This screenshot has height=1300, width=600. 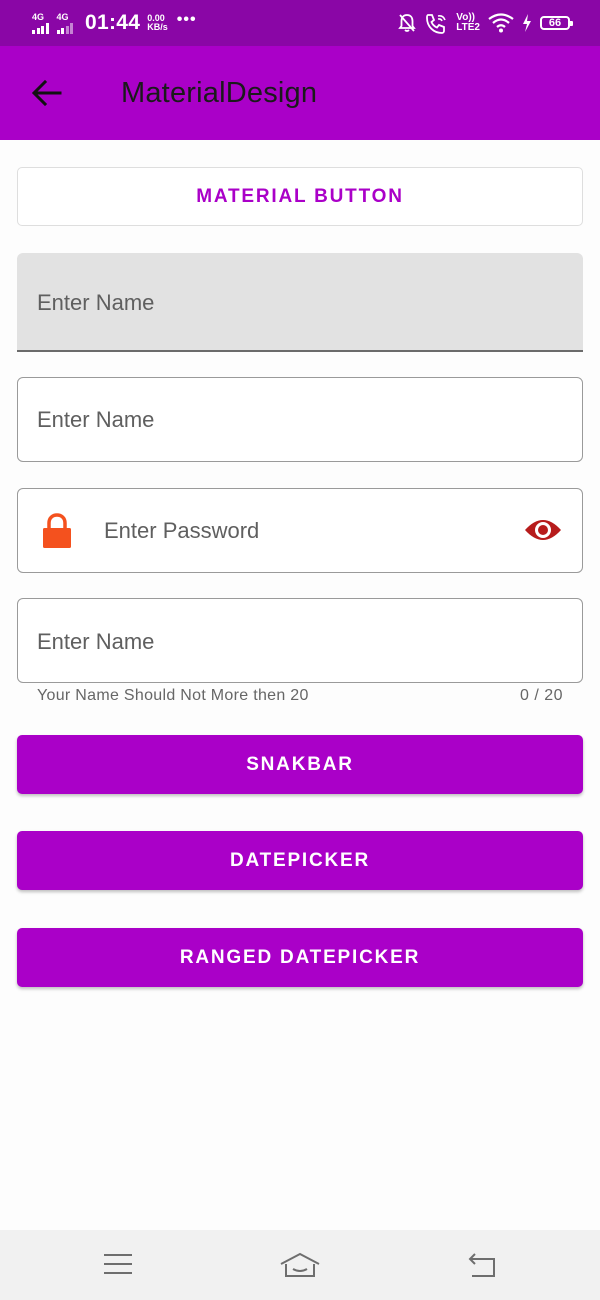 What do you see at coordinates (96, 641) in the screenshot?
I see `counter-name-hint: Enter Name` at bounding box center [96, 641].